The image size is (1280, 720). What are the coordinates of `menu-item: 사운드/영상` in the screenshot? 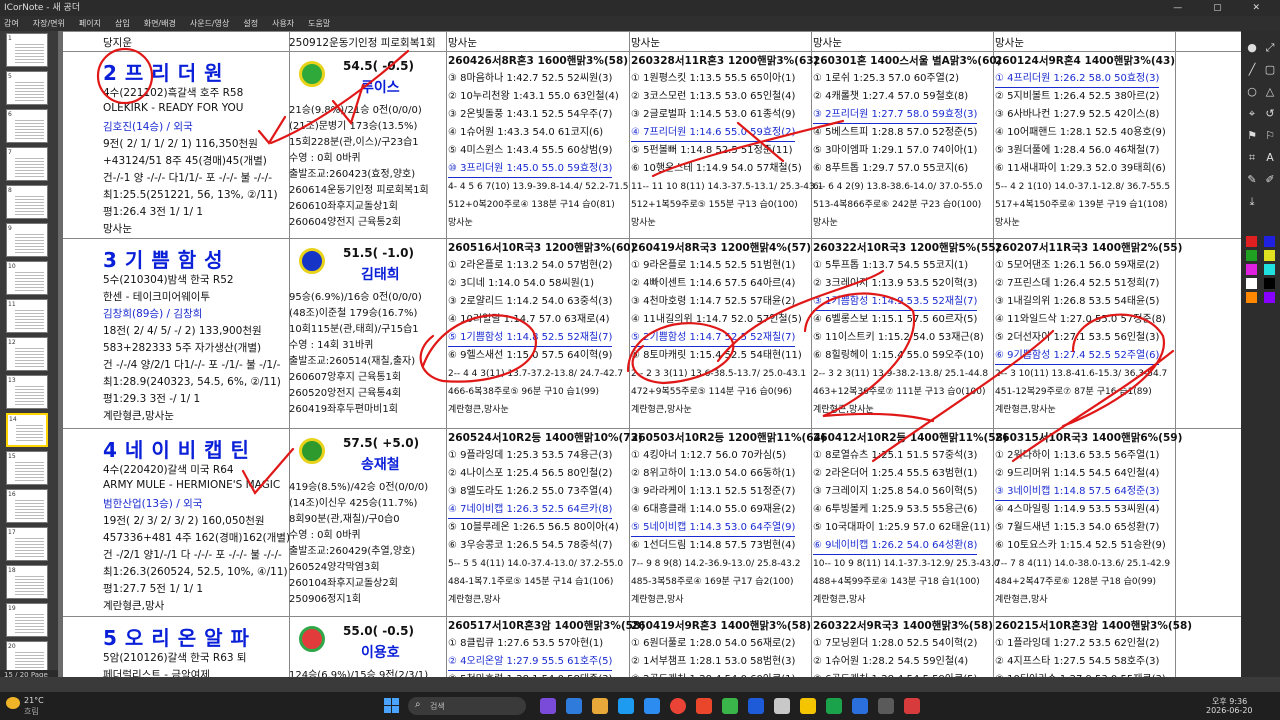 It's located at (210, 23).